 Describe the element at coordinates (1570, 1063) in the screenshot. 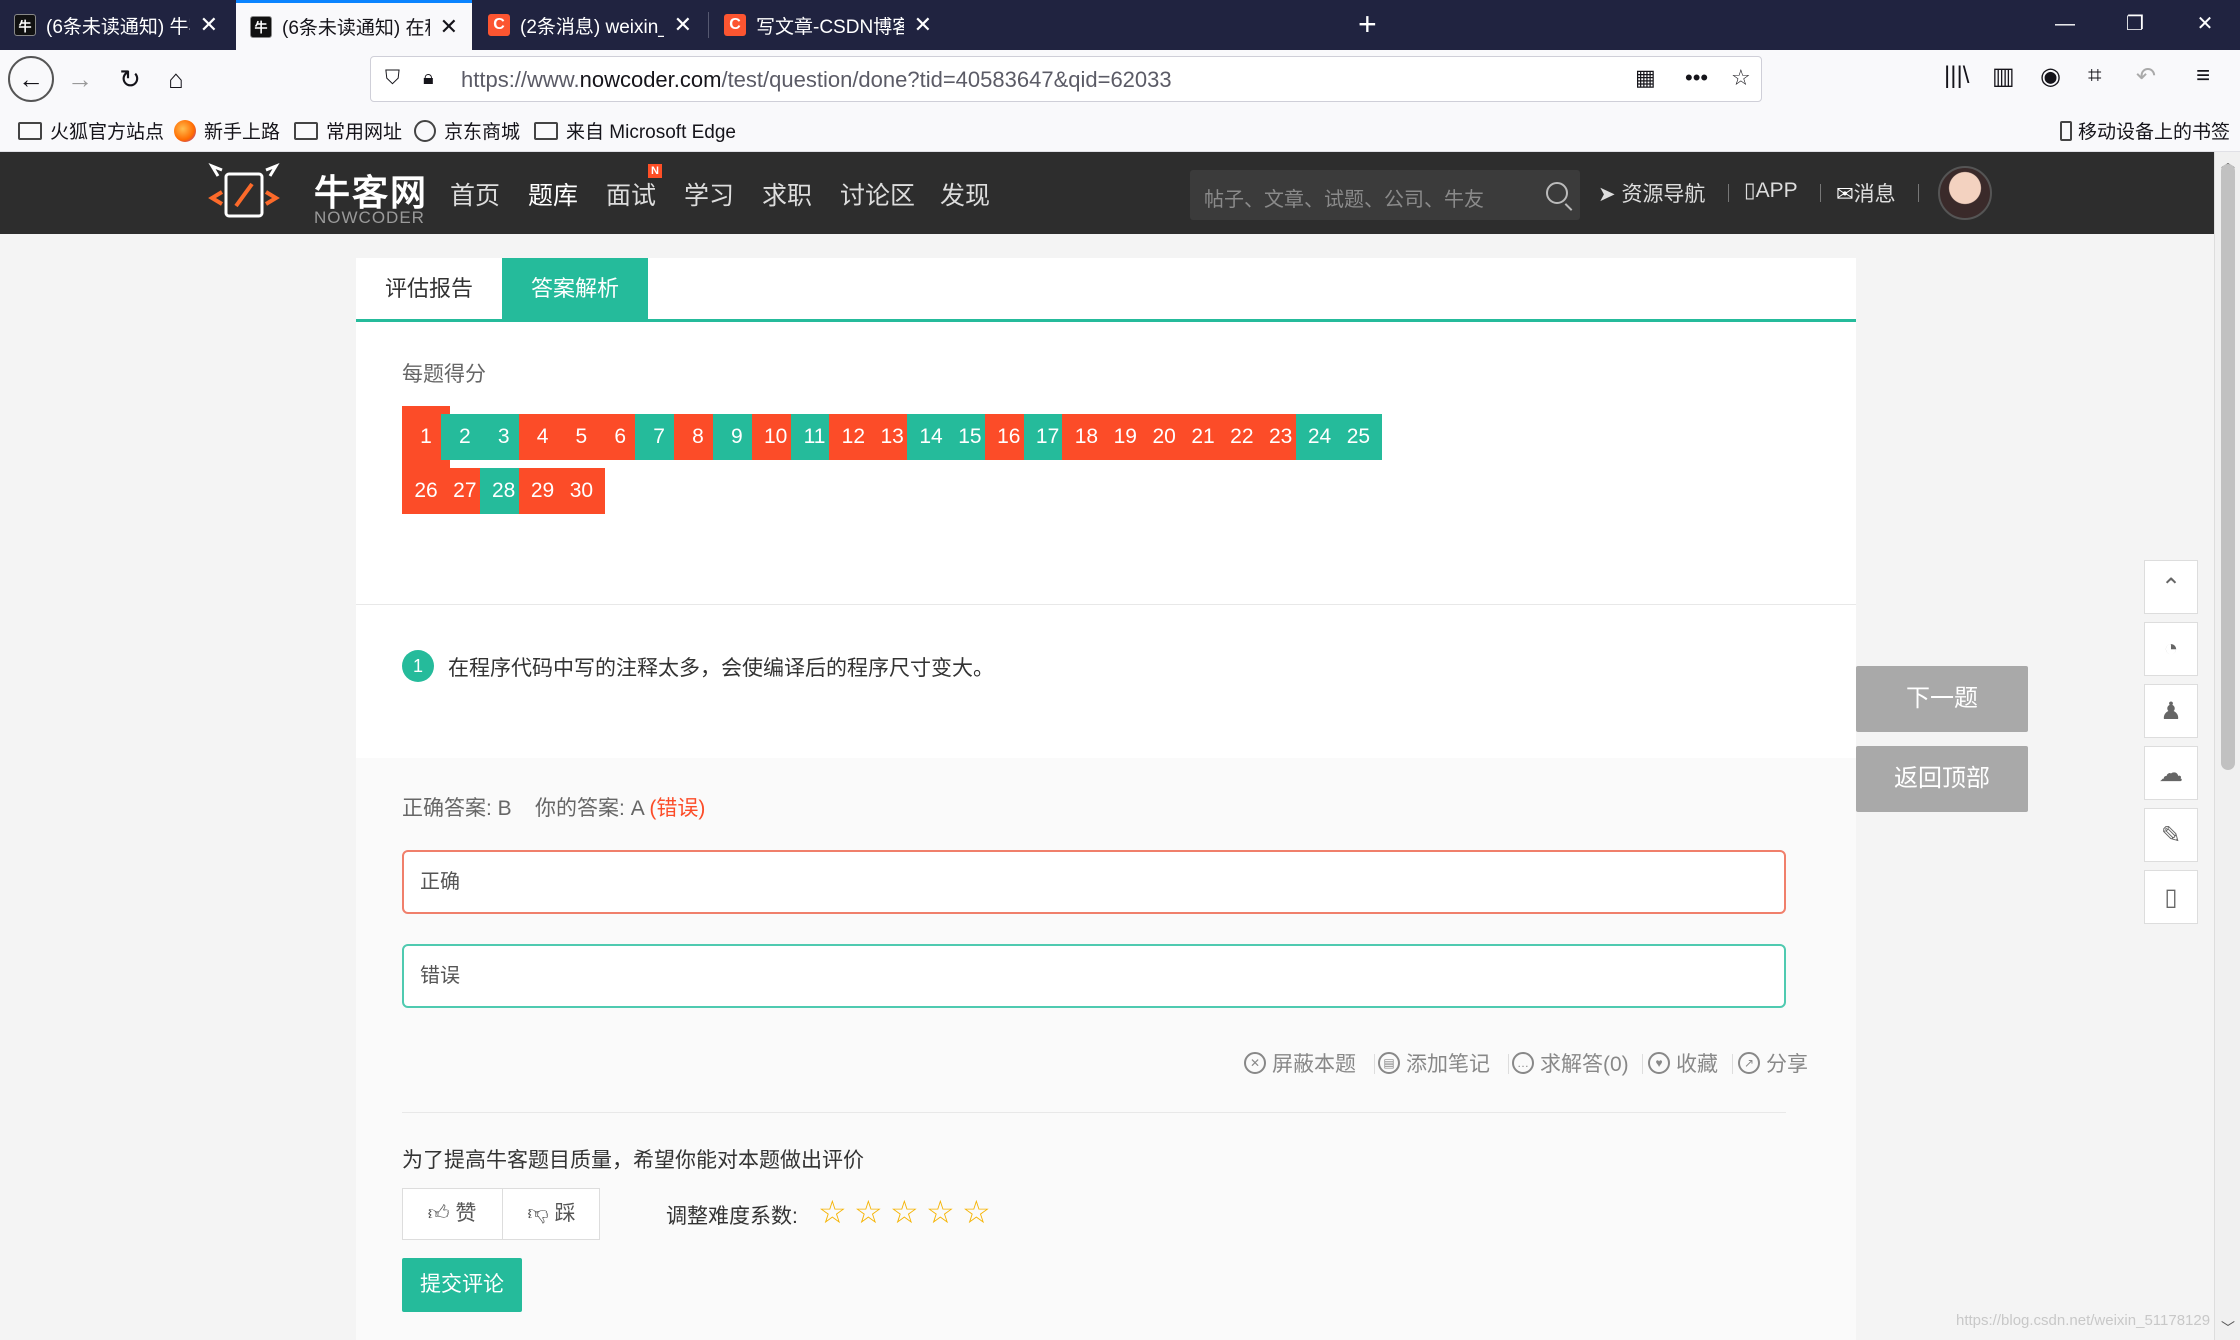

I see `ask-answer-button: … 求解答(0)` at that location.